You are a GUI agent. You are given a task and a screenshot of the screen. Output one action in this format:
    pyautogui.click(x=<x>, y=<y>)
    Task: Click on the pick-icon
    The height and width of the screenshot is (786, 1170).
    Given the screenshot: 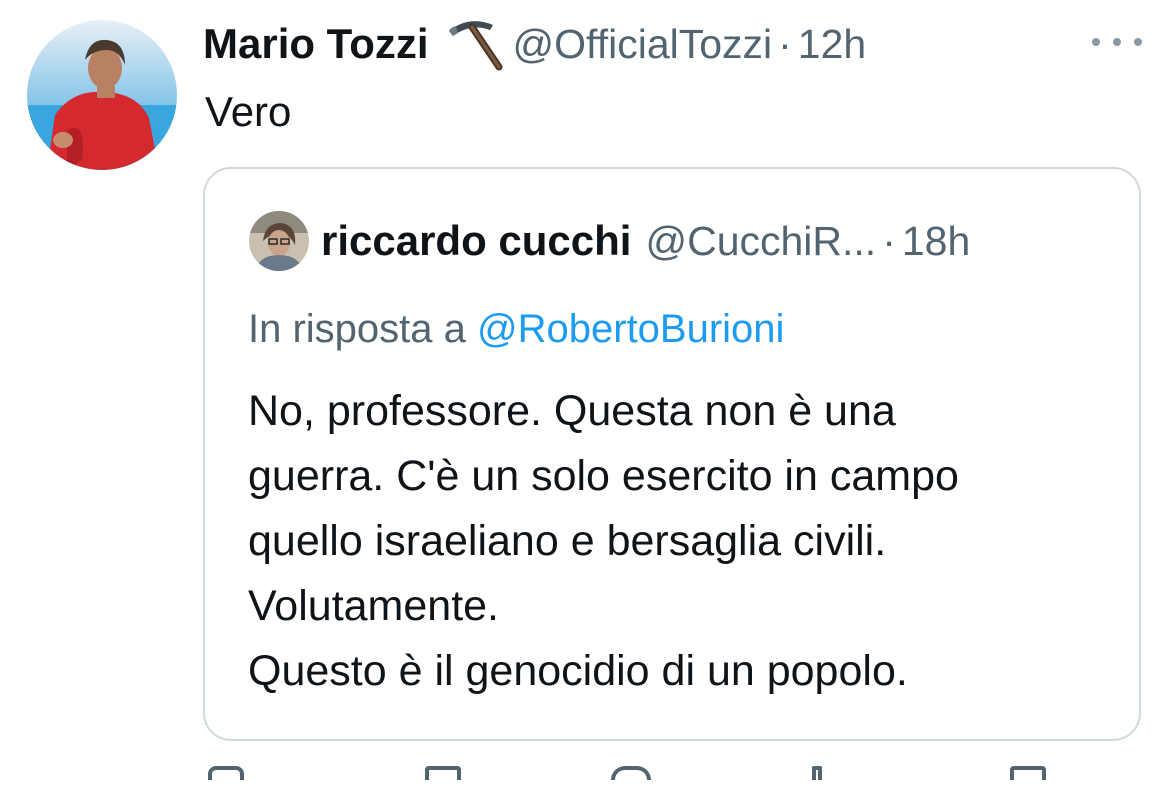 What is the action you would take?
    pyautogui.click(x=472, y=44)
    